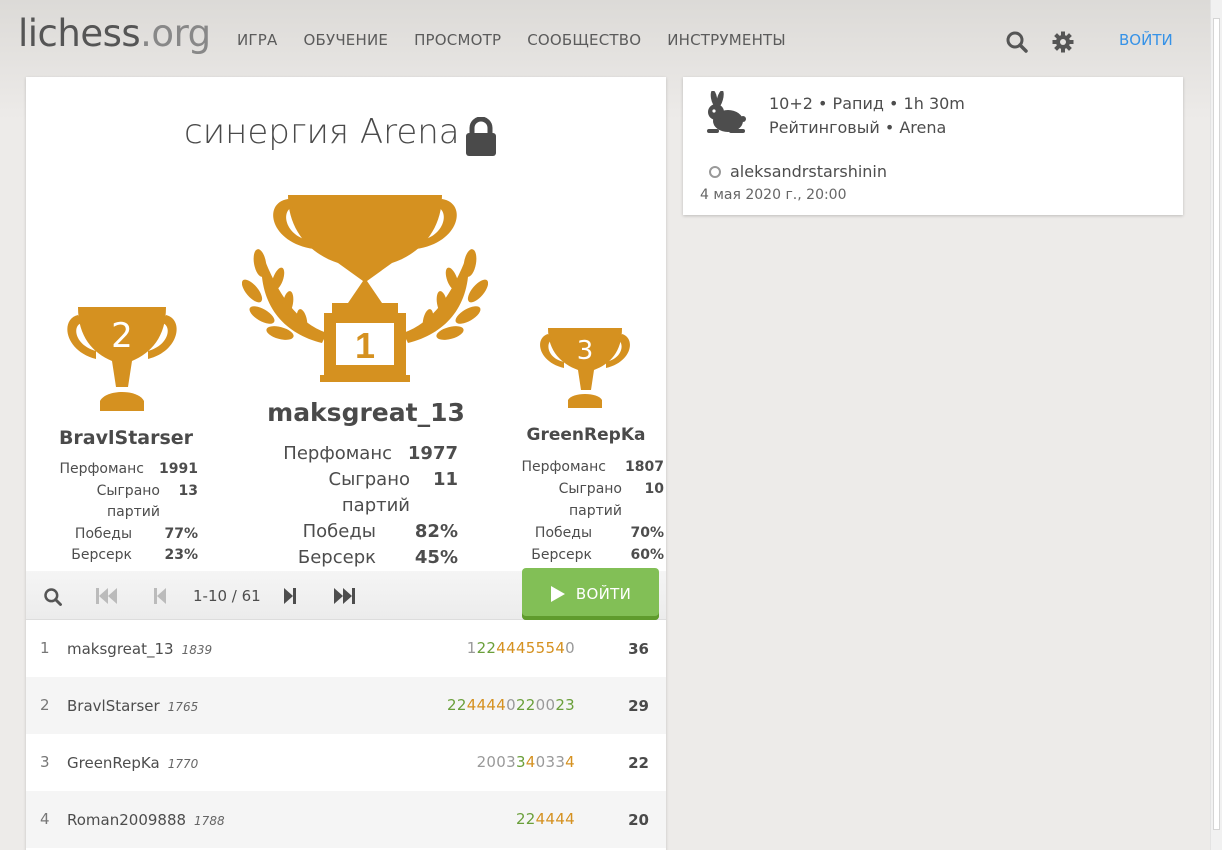 The height and width of the screenshot is (850, 1222). Describe the element at coordinates (257, 40) in the screenshot. I see `nav-play: ИГРА` at that location.